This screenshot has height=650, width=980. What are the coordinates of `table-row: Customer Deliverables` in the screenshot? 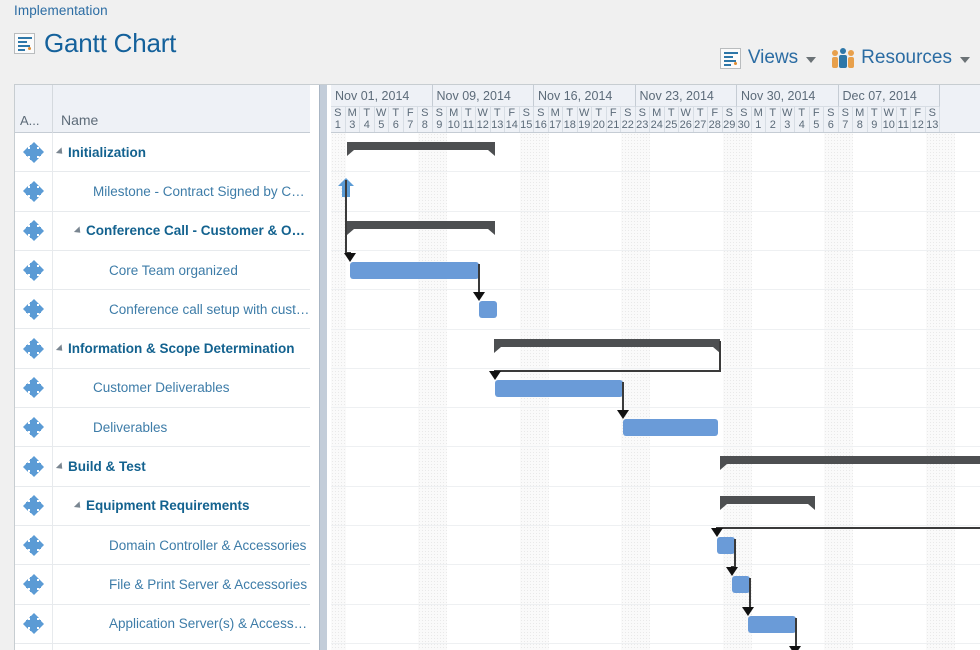 It's located at (162, 388).